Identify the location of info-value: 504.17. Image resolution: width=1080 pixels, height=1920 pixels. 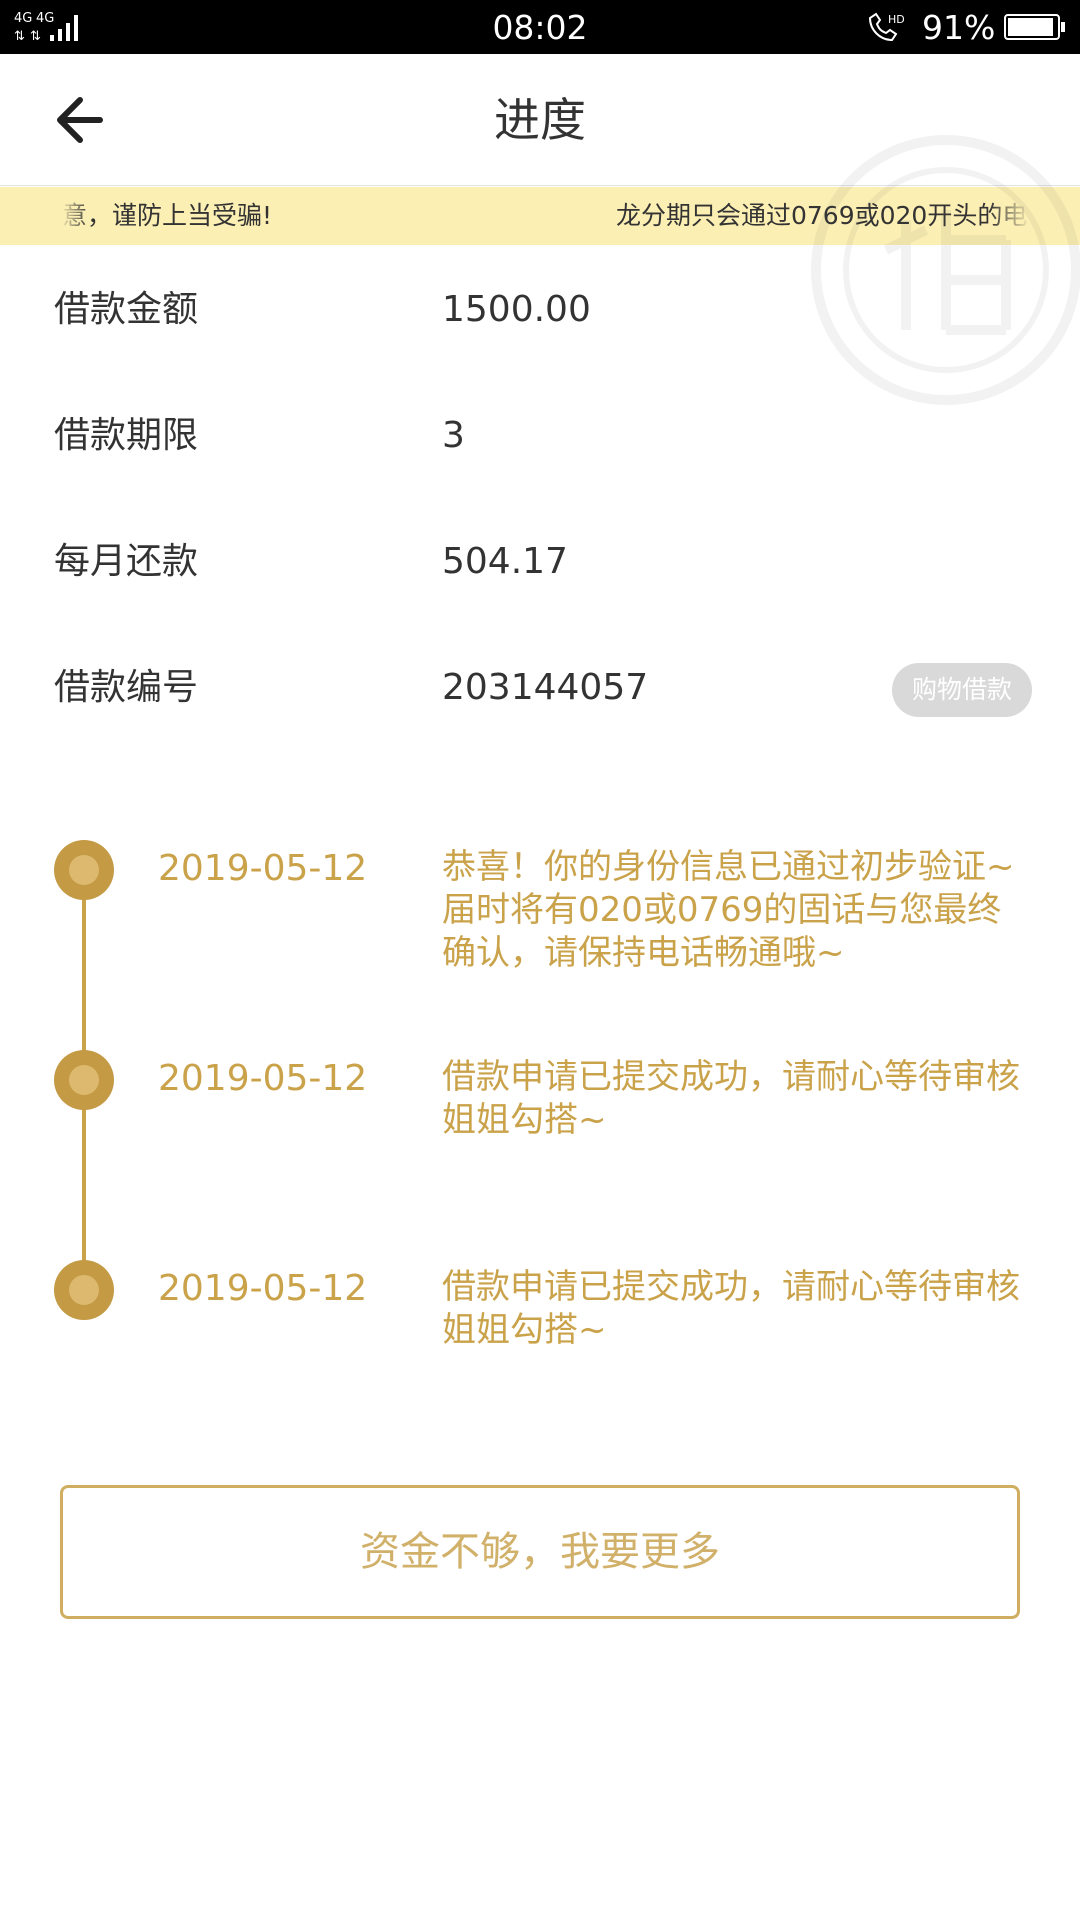
(505, 561).